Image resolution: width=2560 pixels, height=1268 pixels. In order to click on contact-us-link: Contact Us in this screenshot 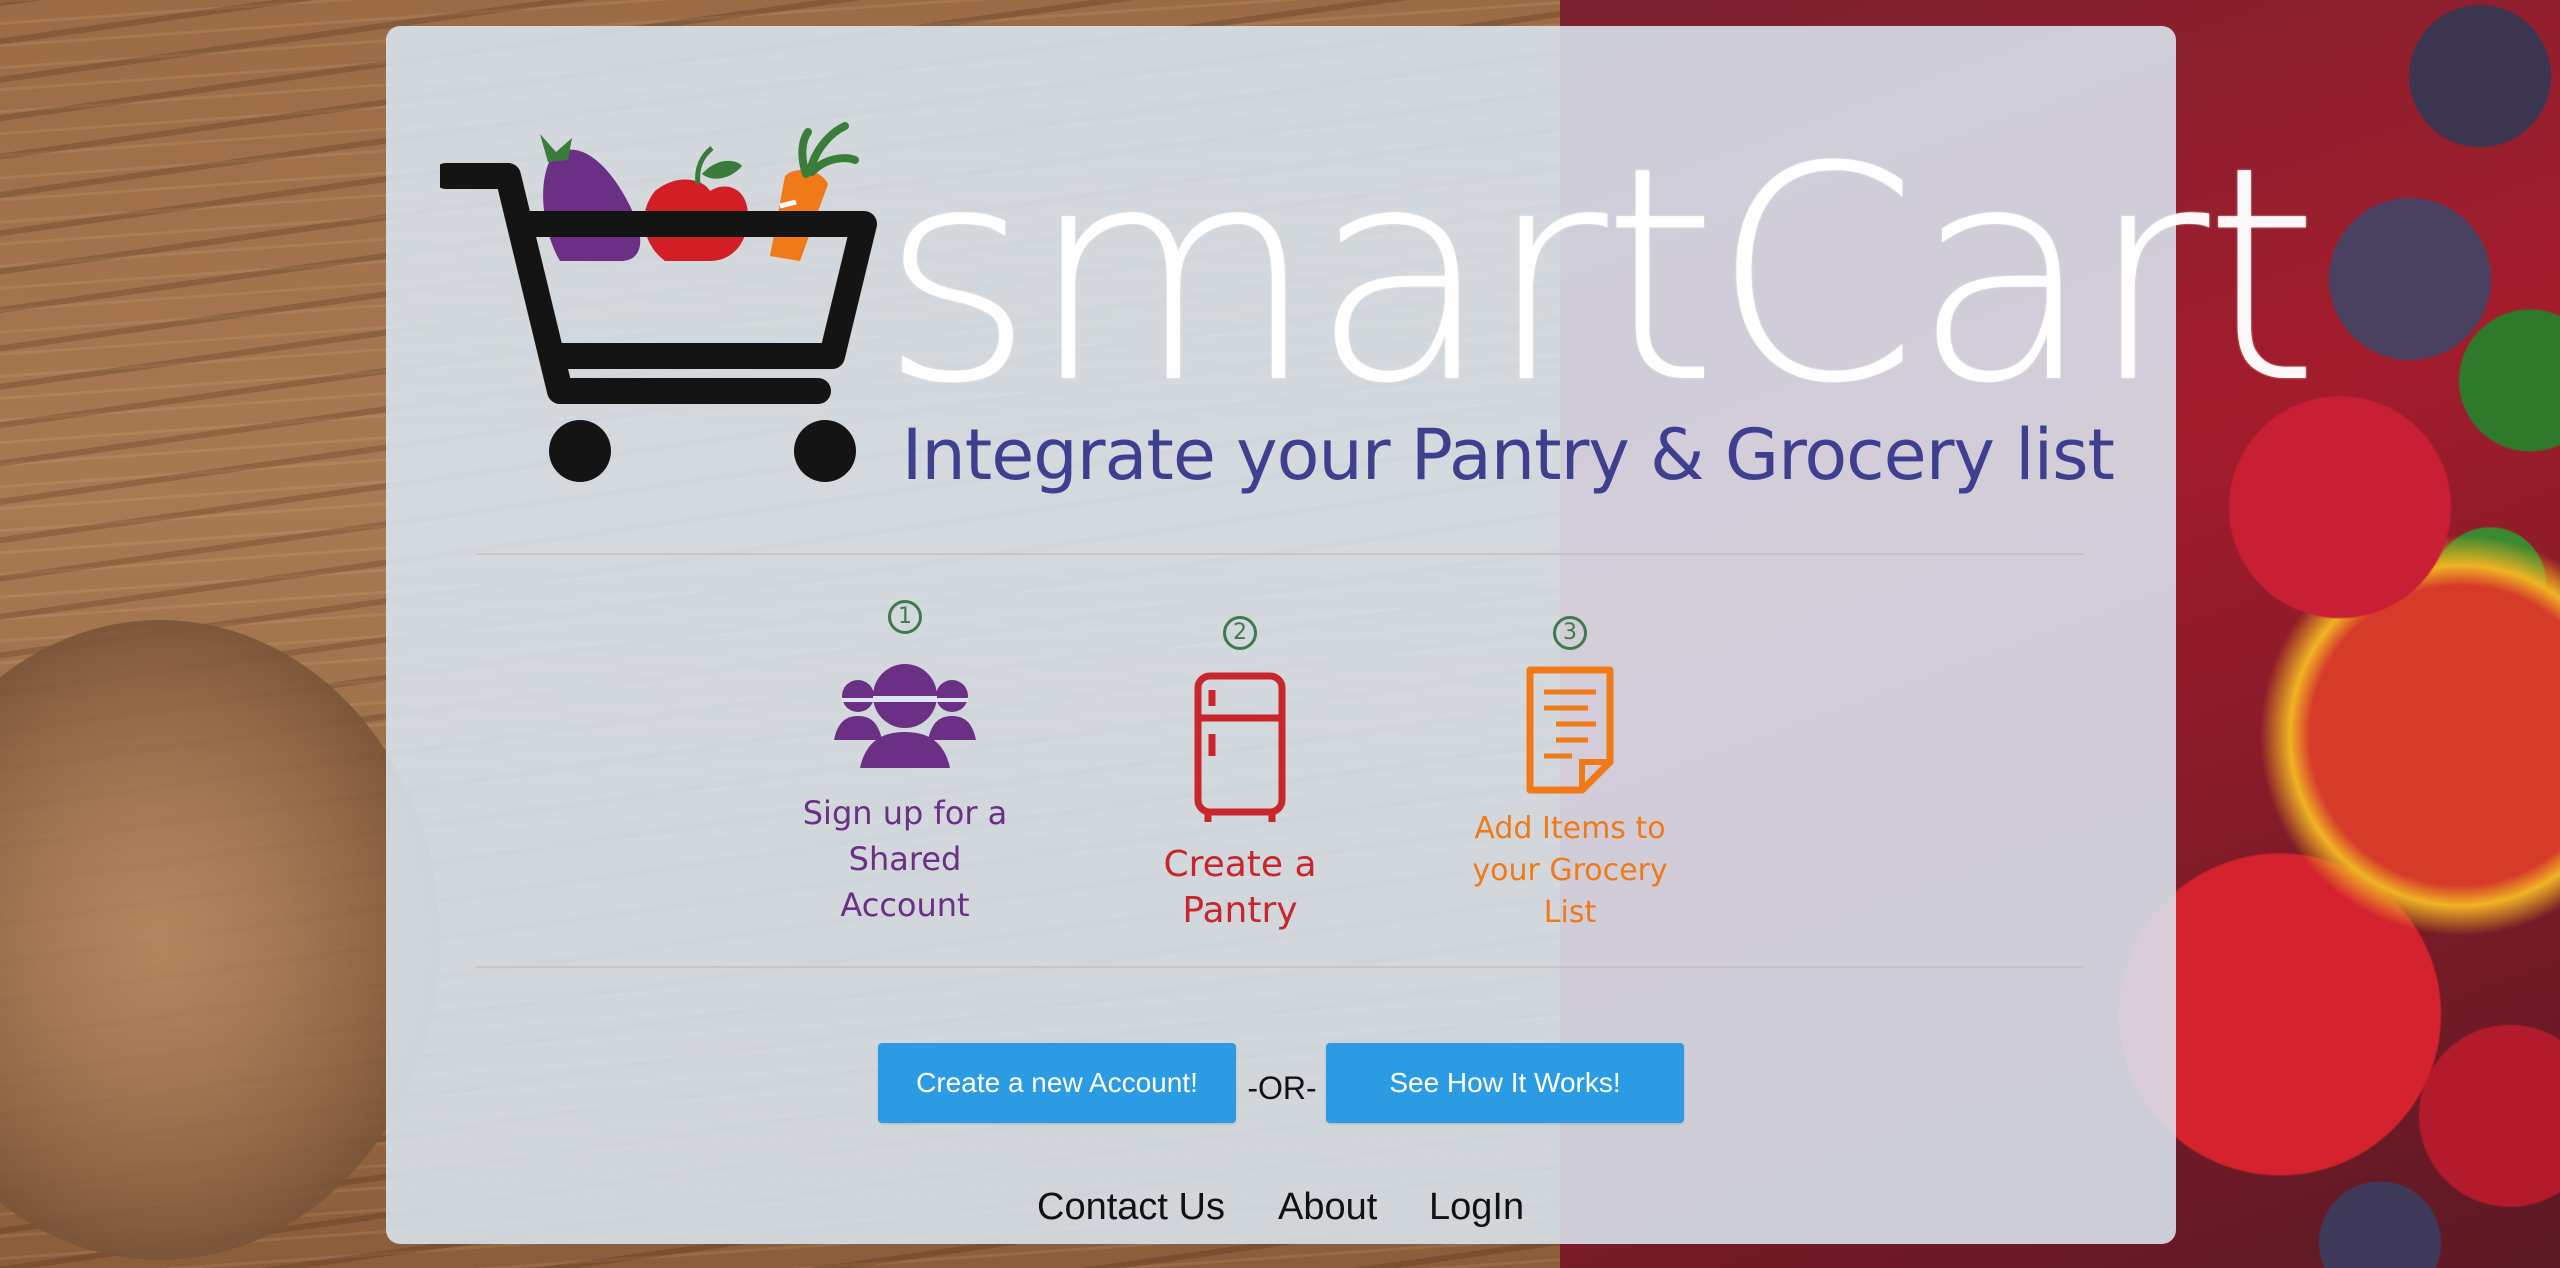, I will do `click(1131, 1207)`.